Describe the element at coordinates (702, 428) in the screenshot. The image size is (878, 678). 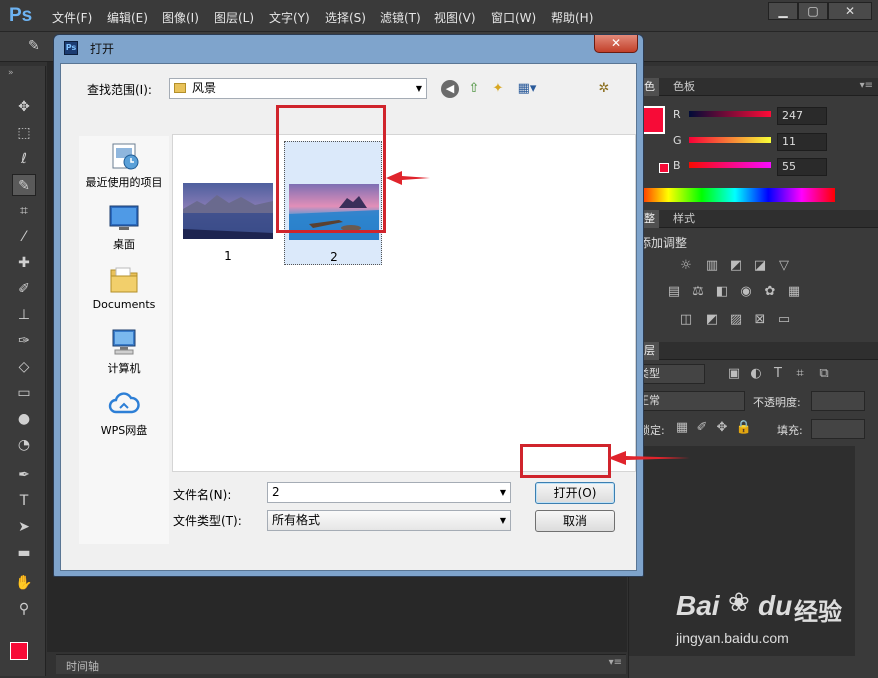
I see `lock-pixels-icon: ✐` at that location.